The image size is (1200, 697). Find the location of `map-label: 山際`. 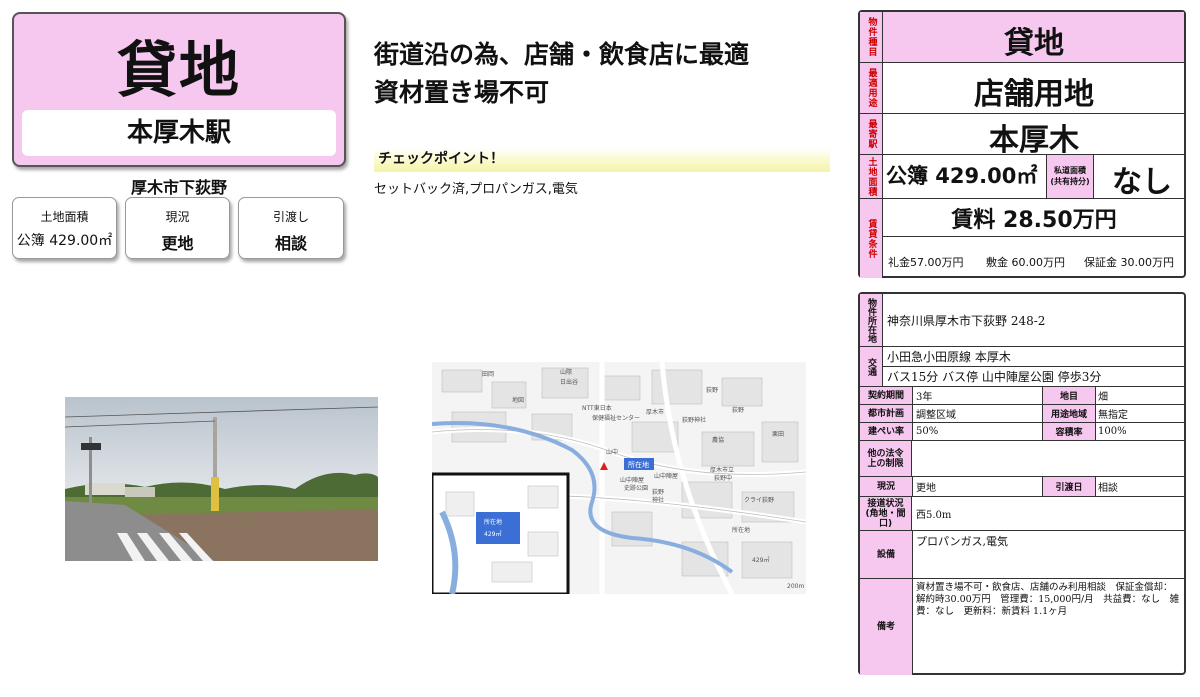

map-label: 山際 is located at coordinates (566, 372).